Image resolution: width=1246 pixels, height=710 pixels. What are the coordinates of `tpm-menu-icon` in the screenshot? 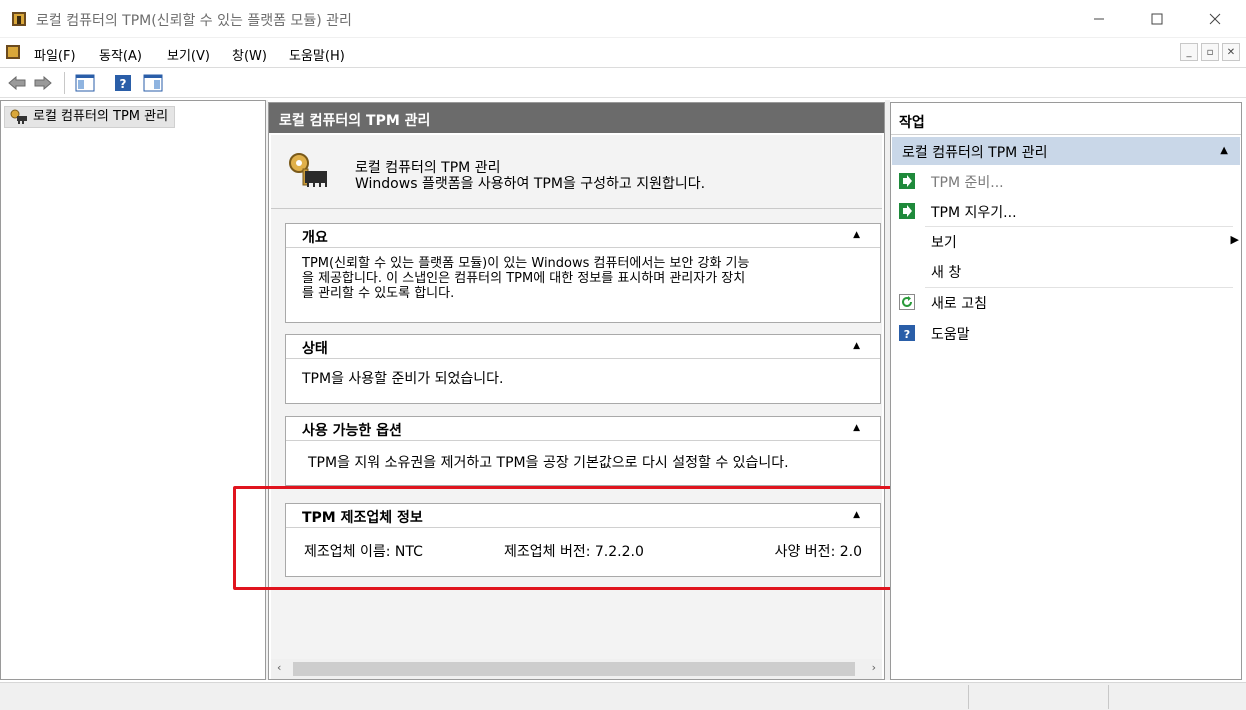 It's located at (13, 54).